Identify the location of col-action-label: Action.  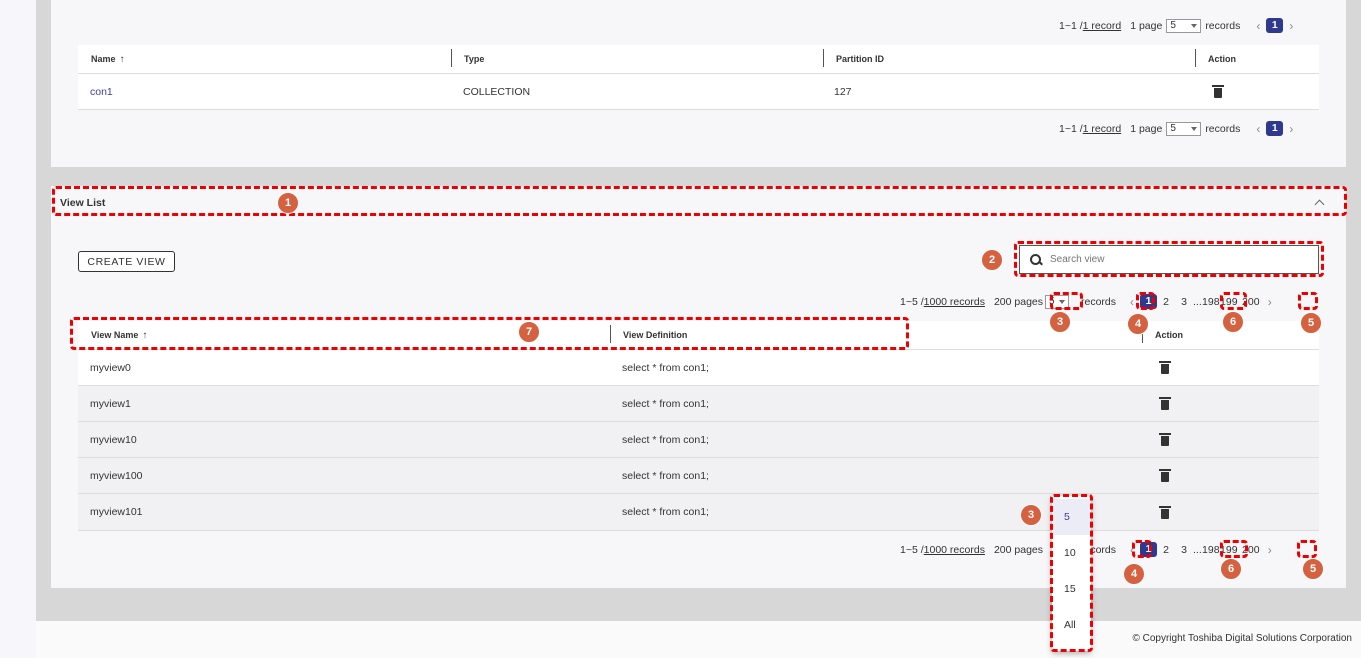
(1222, 59).